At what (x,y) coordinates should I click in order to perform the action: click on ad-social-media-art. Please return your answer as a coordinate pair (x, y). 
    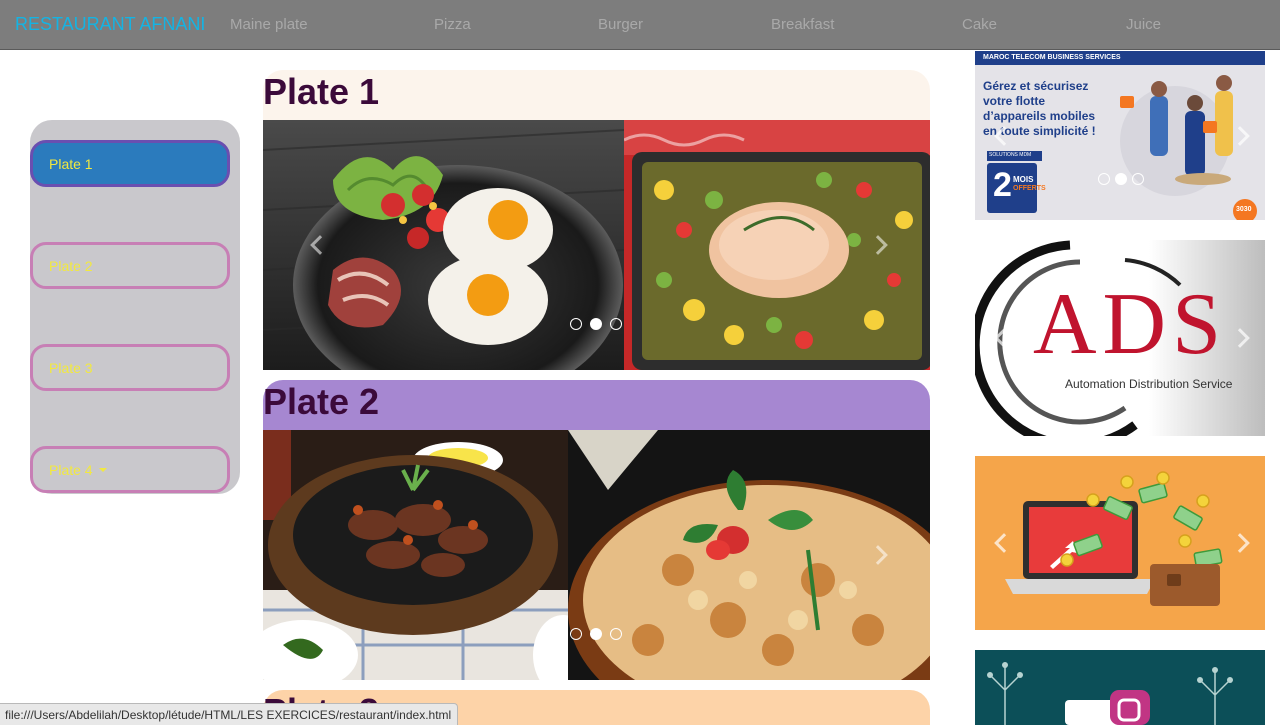
    Looking at the image, I should click on (1110, 693).